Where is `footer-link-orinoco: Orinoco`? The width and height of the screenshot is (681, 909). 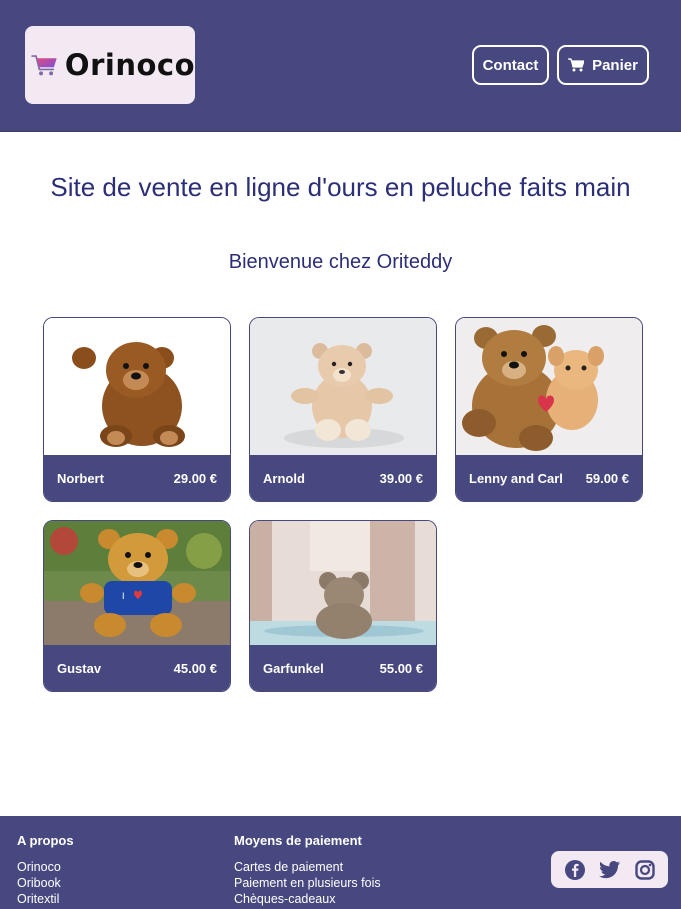 footer-link-orinoco: Orinoco is located at coordinates (45, 867).